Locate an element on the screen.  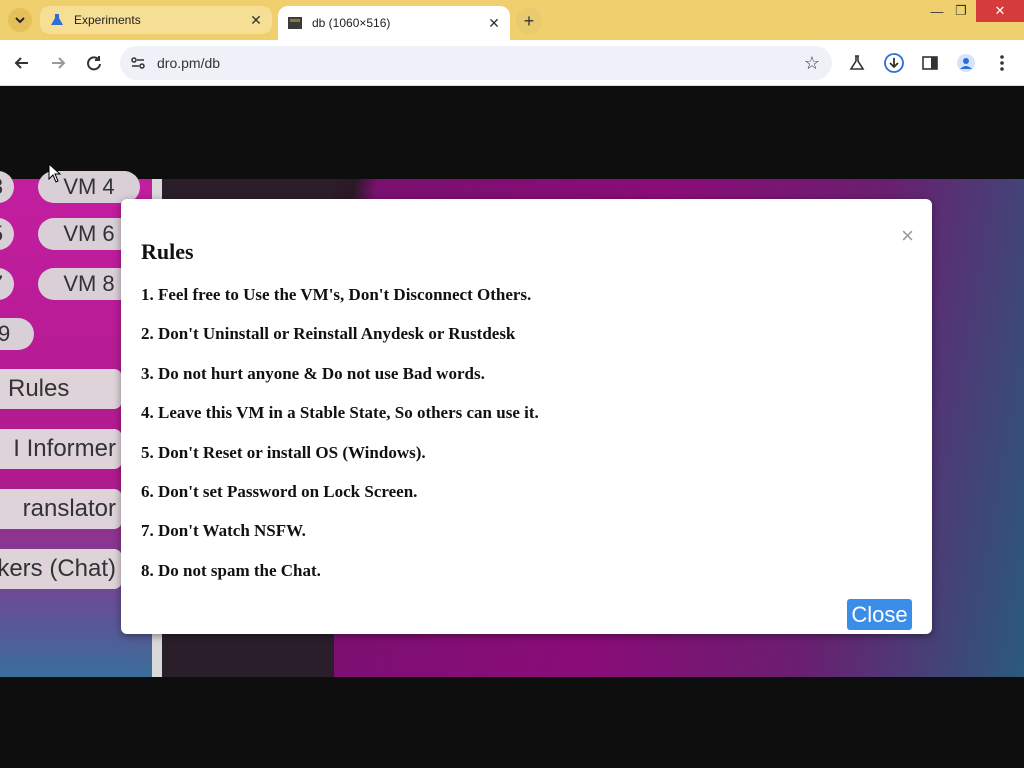
back-button is located at coordinates (22, 63).